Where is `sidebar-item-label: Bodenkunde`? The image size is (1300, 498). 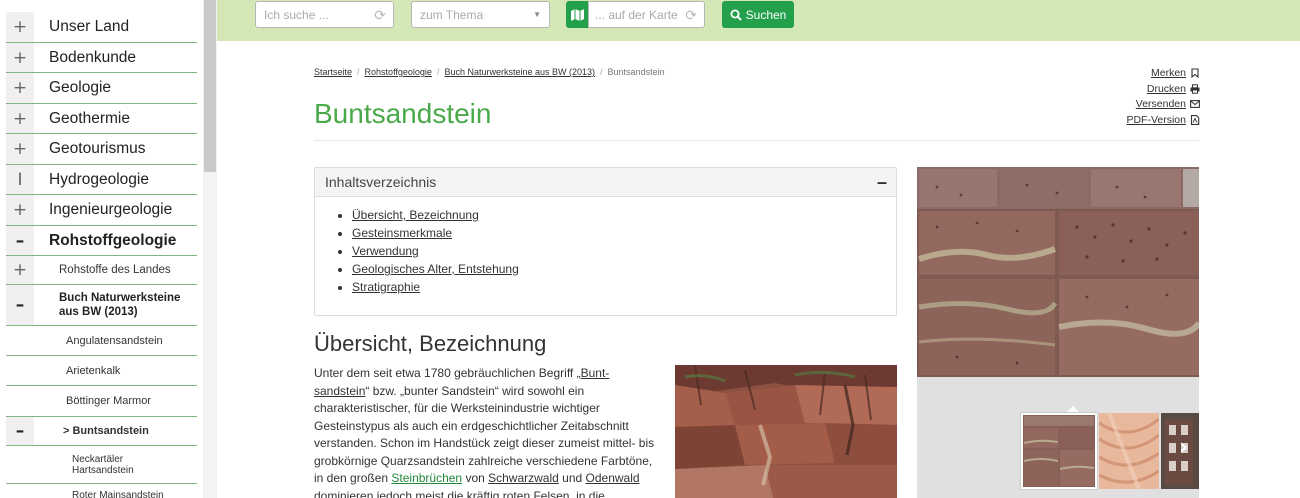
sidebar-item-label: Bodenkunde is located at coordinates (92, 57).